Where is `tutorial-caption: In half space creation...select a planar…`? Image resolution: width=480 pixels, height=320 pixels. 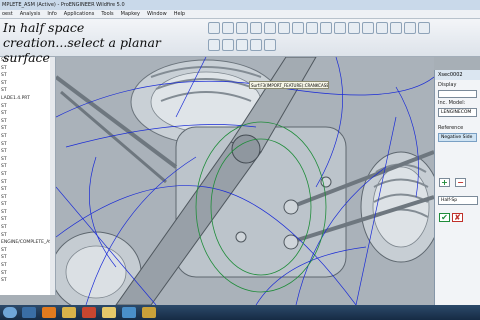
tutorial-caption: In half space creation...select a planar… is located at coordinates (103, 42).